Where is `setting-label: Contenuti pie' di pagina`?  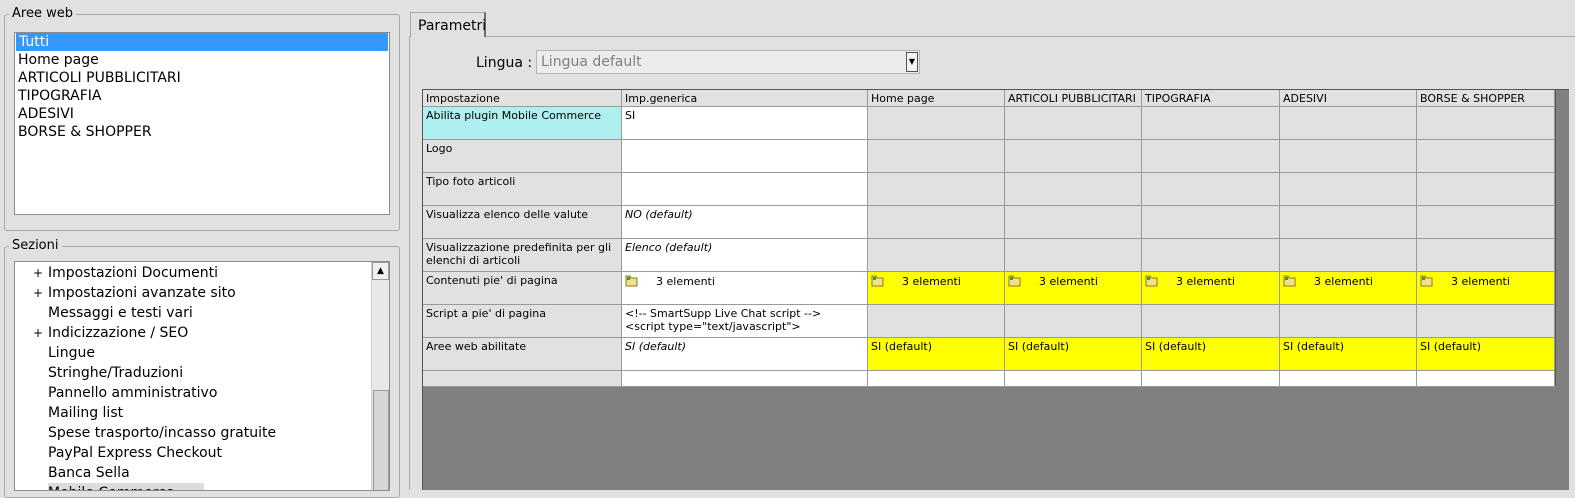
setting-label: Contenuti pie' di pagina is located at coordinates (522, 288).